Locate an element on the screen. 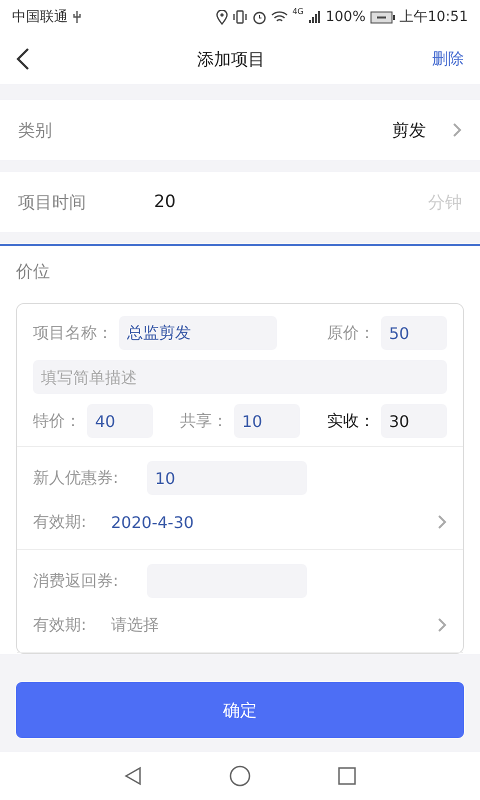 This screenshot has height=800, width=480. field-label: 特价： is located at coordinates (57, 421).